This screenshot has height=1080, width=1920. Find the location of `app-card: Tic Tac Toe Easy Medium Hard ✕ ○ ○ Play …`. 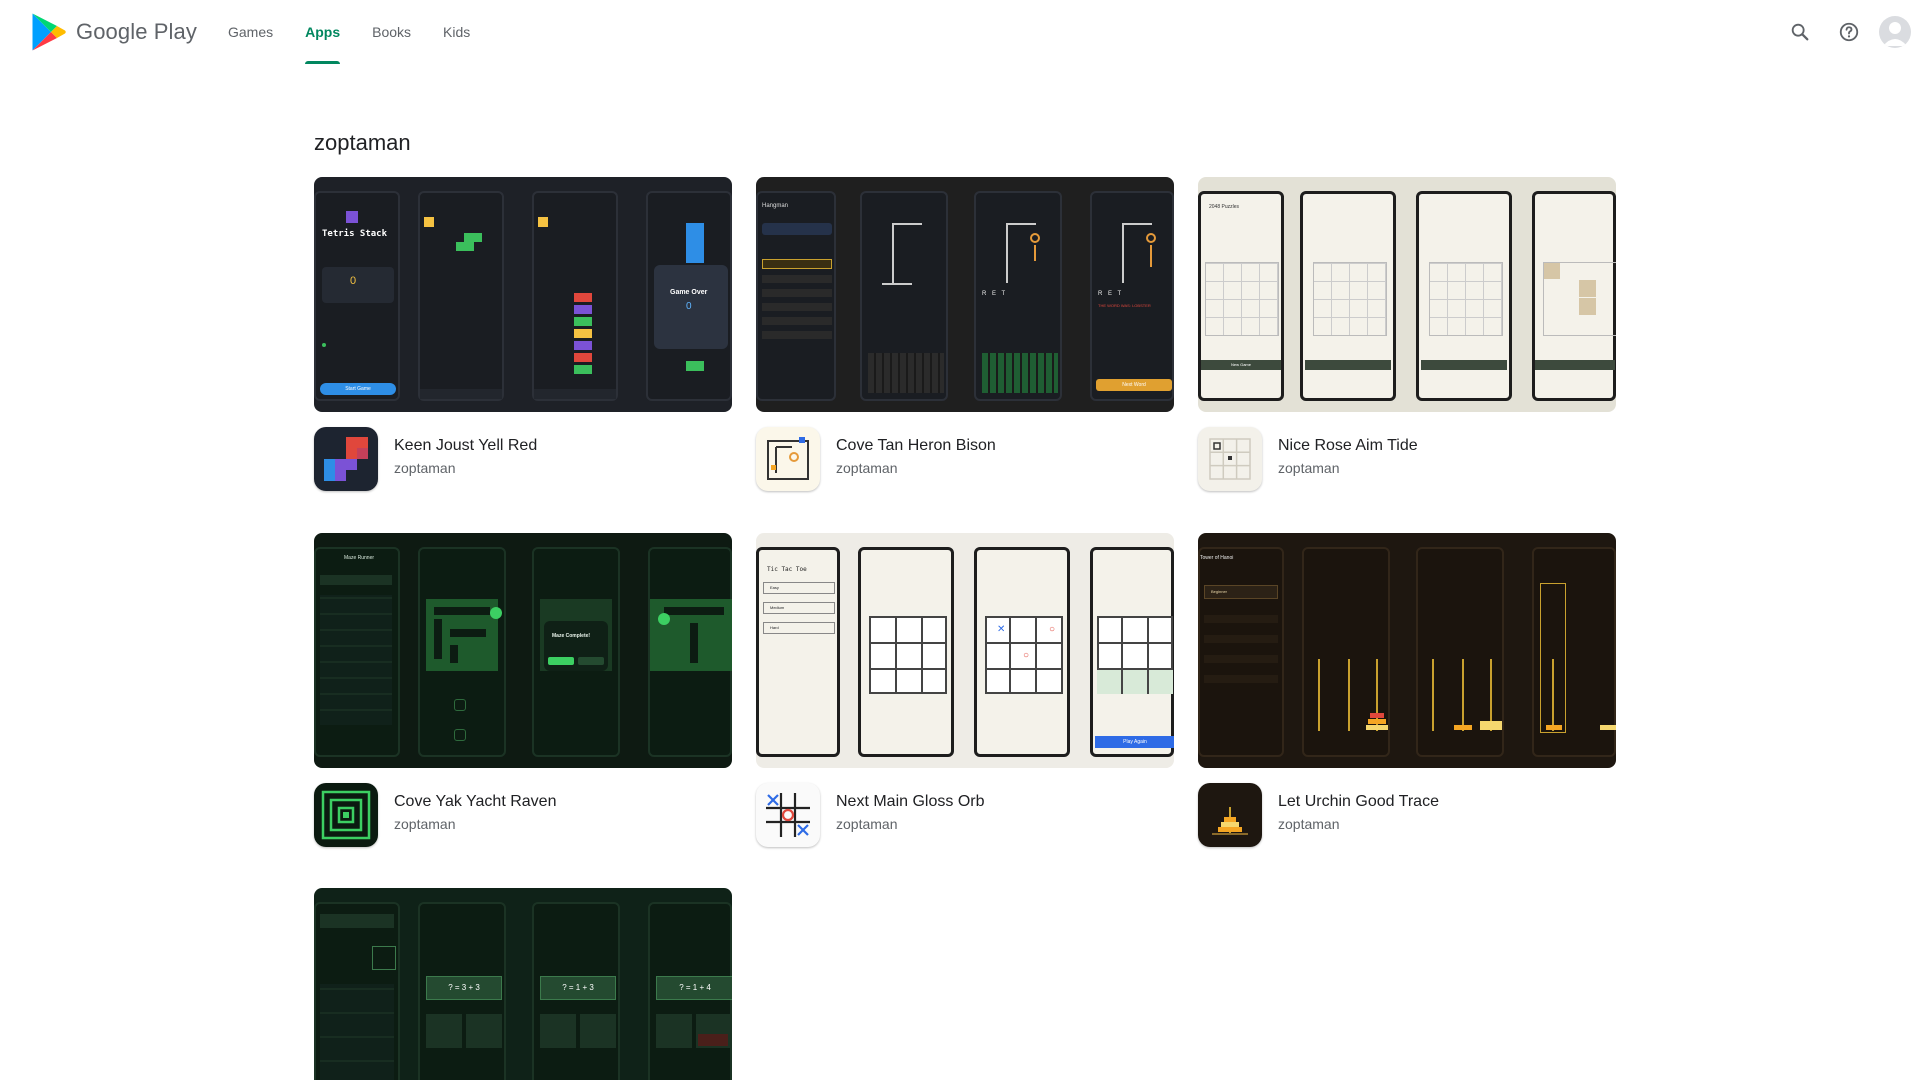

app-card: Tic Tac Toe Easy Medium Hard ✕ ○ ○ Play … is located at coordinates (965, 691).